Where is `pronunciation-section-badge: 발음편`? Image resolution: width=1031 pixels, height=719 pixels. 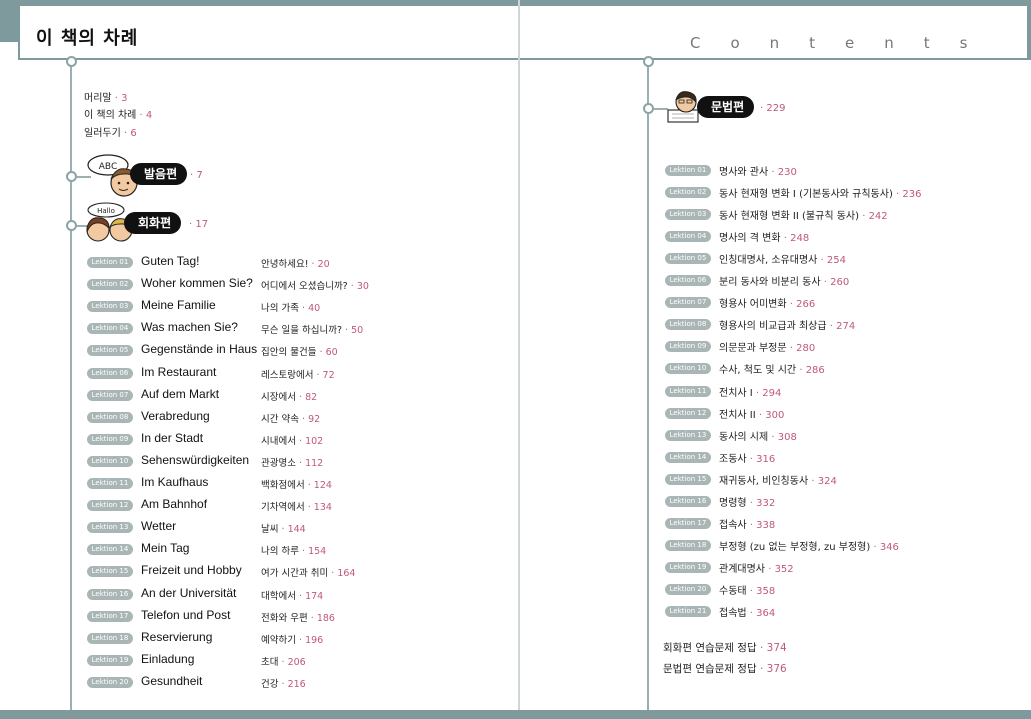
pronunciation-section-badge: 발음편 is located at coordinates (159, 174).